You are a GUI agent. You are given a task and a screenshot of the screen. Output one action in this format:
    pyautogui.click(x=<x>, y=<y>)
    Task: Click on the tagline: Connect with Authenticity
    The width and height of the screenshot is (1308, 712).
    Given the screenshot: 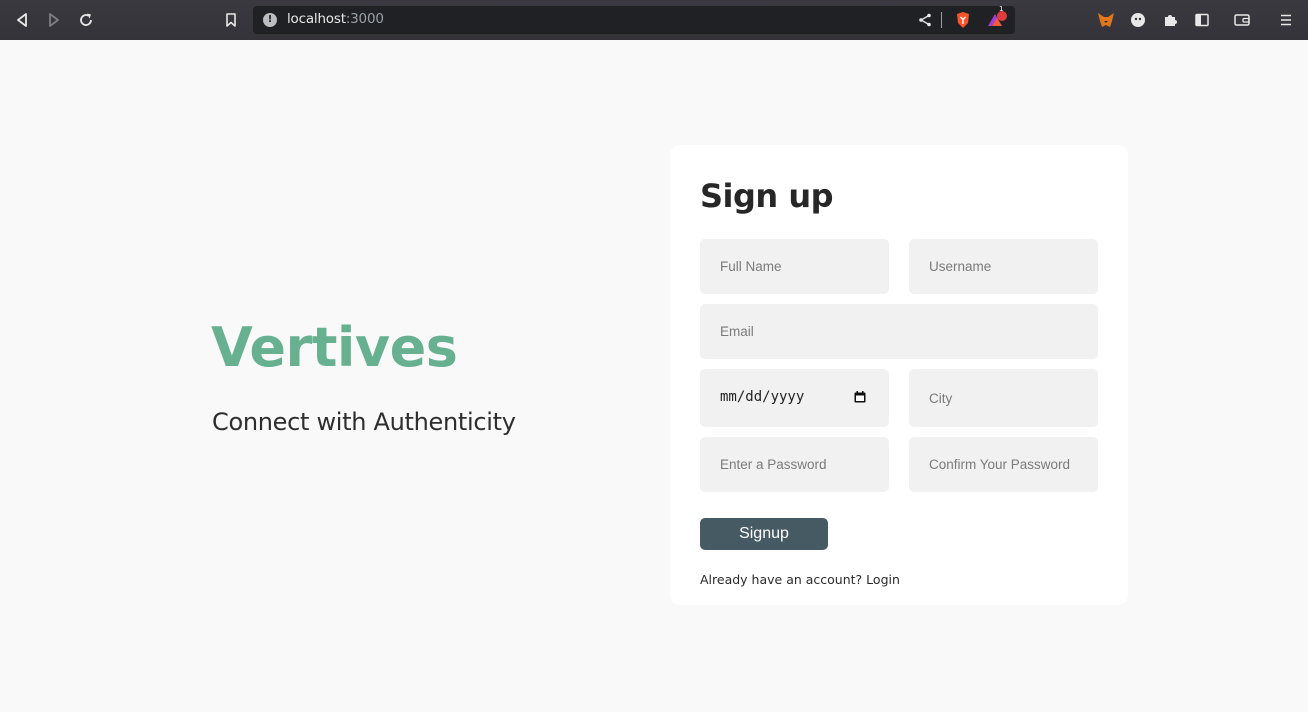 What is the action you would take?
    pyautogui.click(x=364, y=422)
    